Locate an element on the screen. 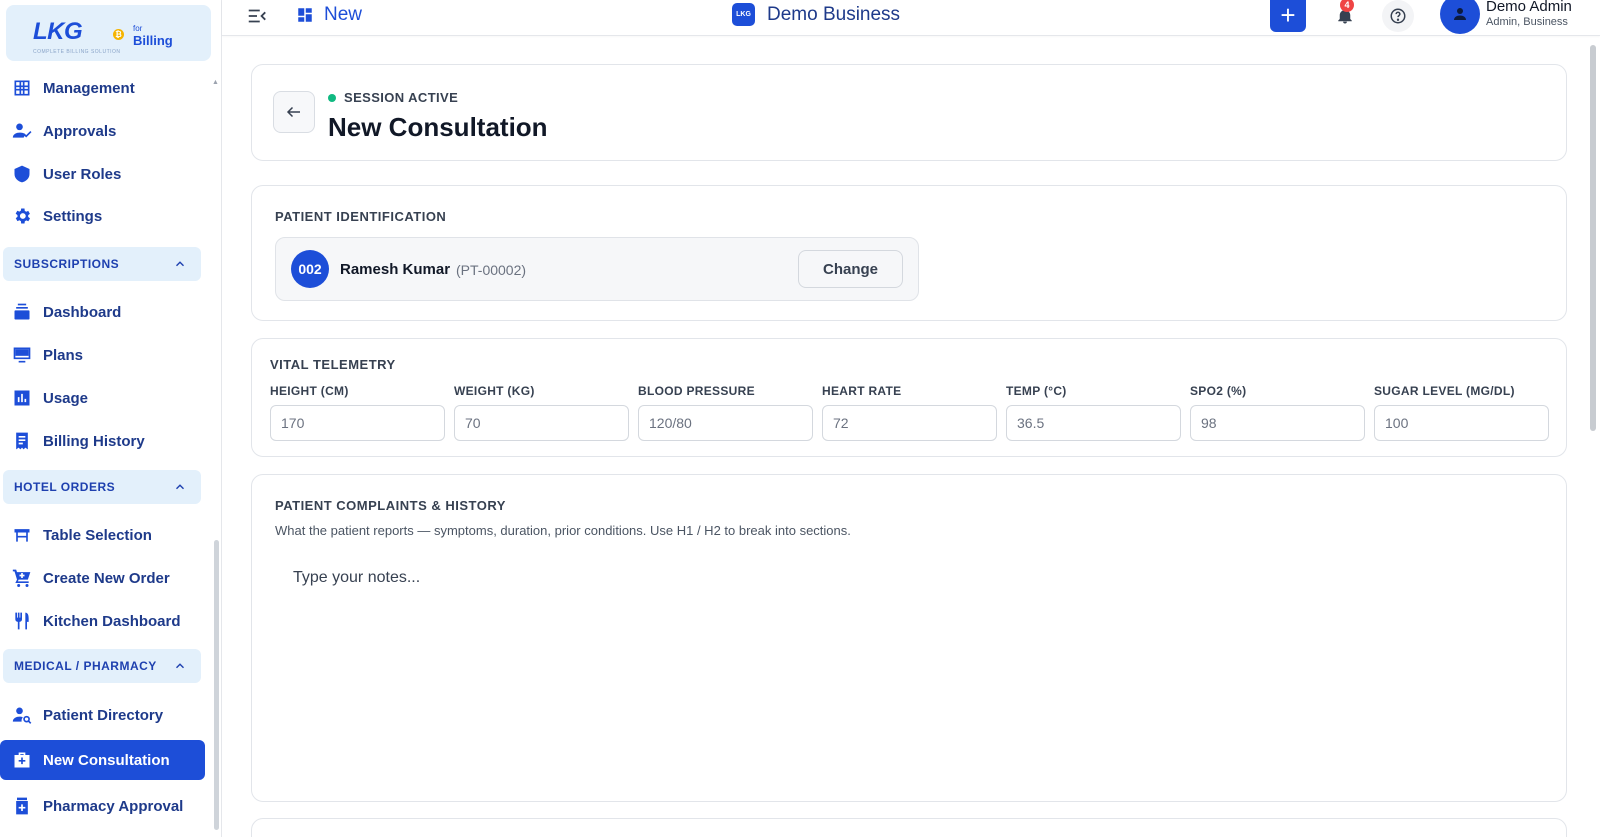 This screenshot has width=1600, height=837. coin-icon: ₿ is located at coordinates (118, 34).